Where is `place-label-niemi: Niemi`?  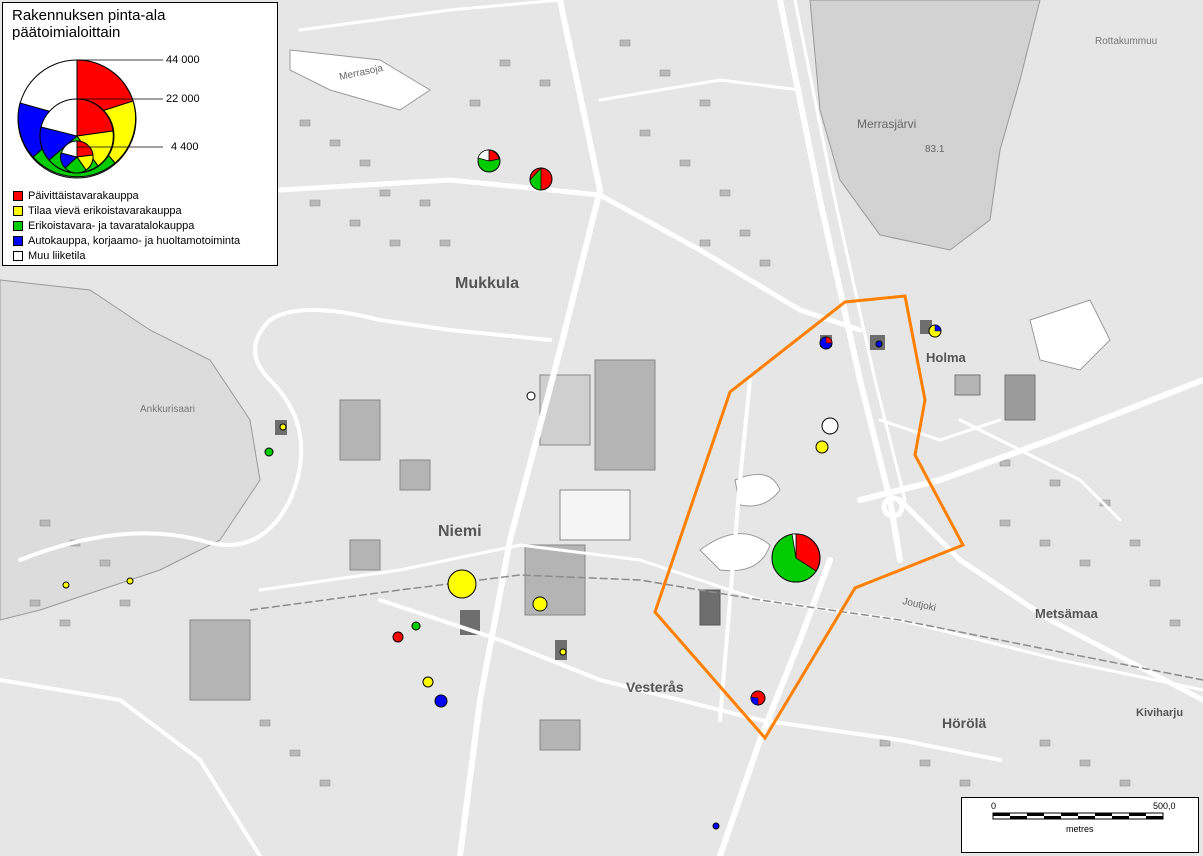 place-label-niemi: Niemi is located at coordinates (460, 531).